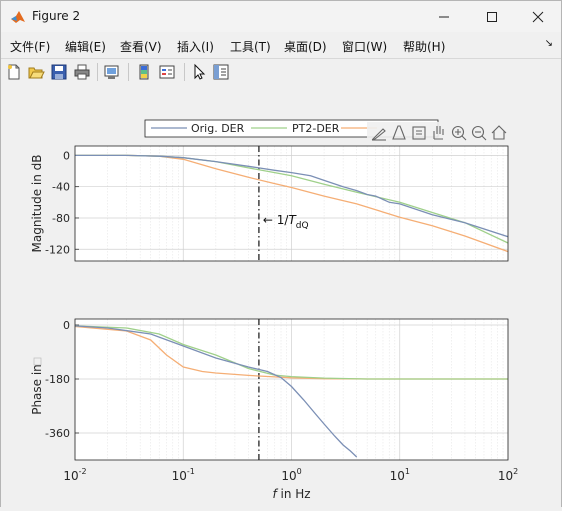 Image resolution: width=562 pixels, height=511 pixels. Describe the element at coordinates (85, 46) in the screenshot. I see `menu-edit: 编辑(E)` at that location.